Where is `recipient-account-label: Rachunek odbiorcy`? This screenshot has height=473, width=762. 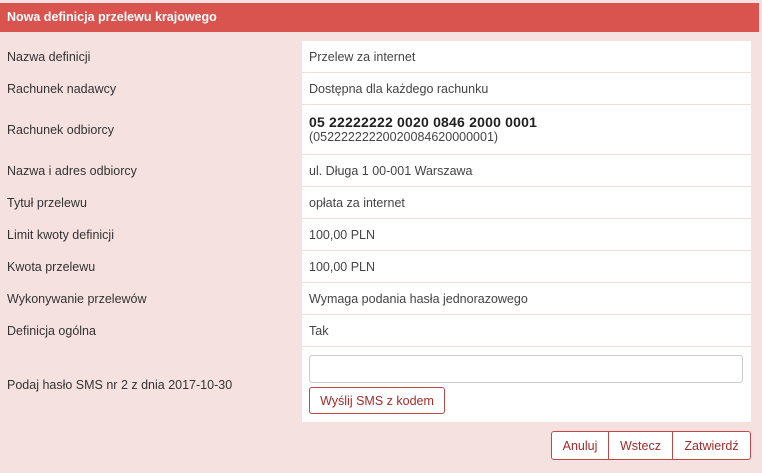 recipient-account-label: Rachunek odbiorcy is located at coordinates (61, 130).